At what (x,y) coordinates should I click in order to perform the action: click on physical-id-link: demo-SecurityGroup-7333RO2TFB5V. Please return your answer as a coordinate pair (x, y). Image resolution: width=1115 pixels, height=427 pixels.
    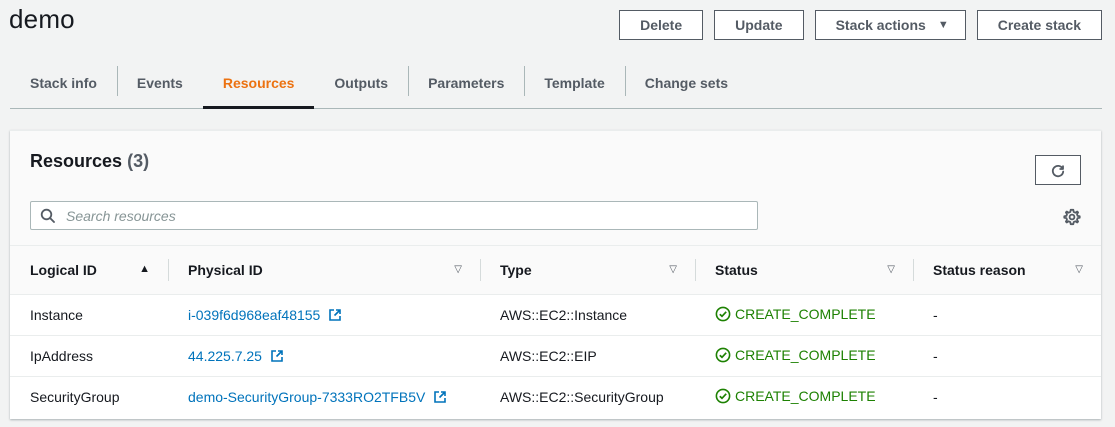
    Looking at the image, I should click on (317, 397).